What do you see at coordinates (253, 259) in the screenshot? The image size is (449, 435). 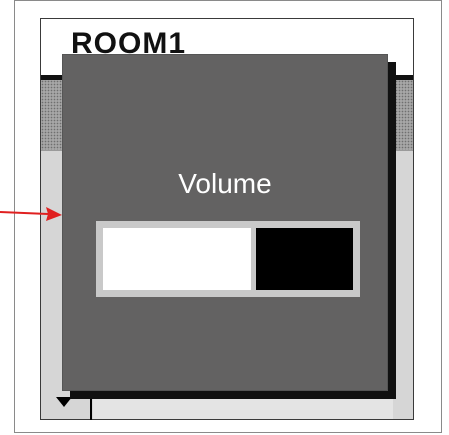 I see `volume-level-marker` at bounding box center [253, 259].